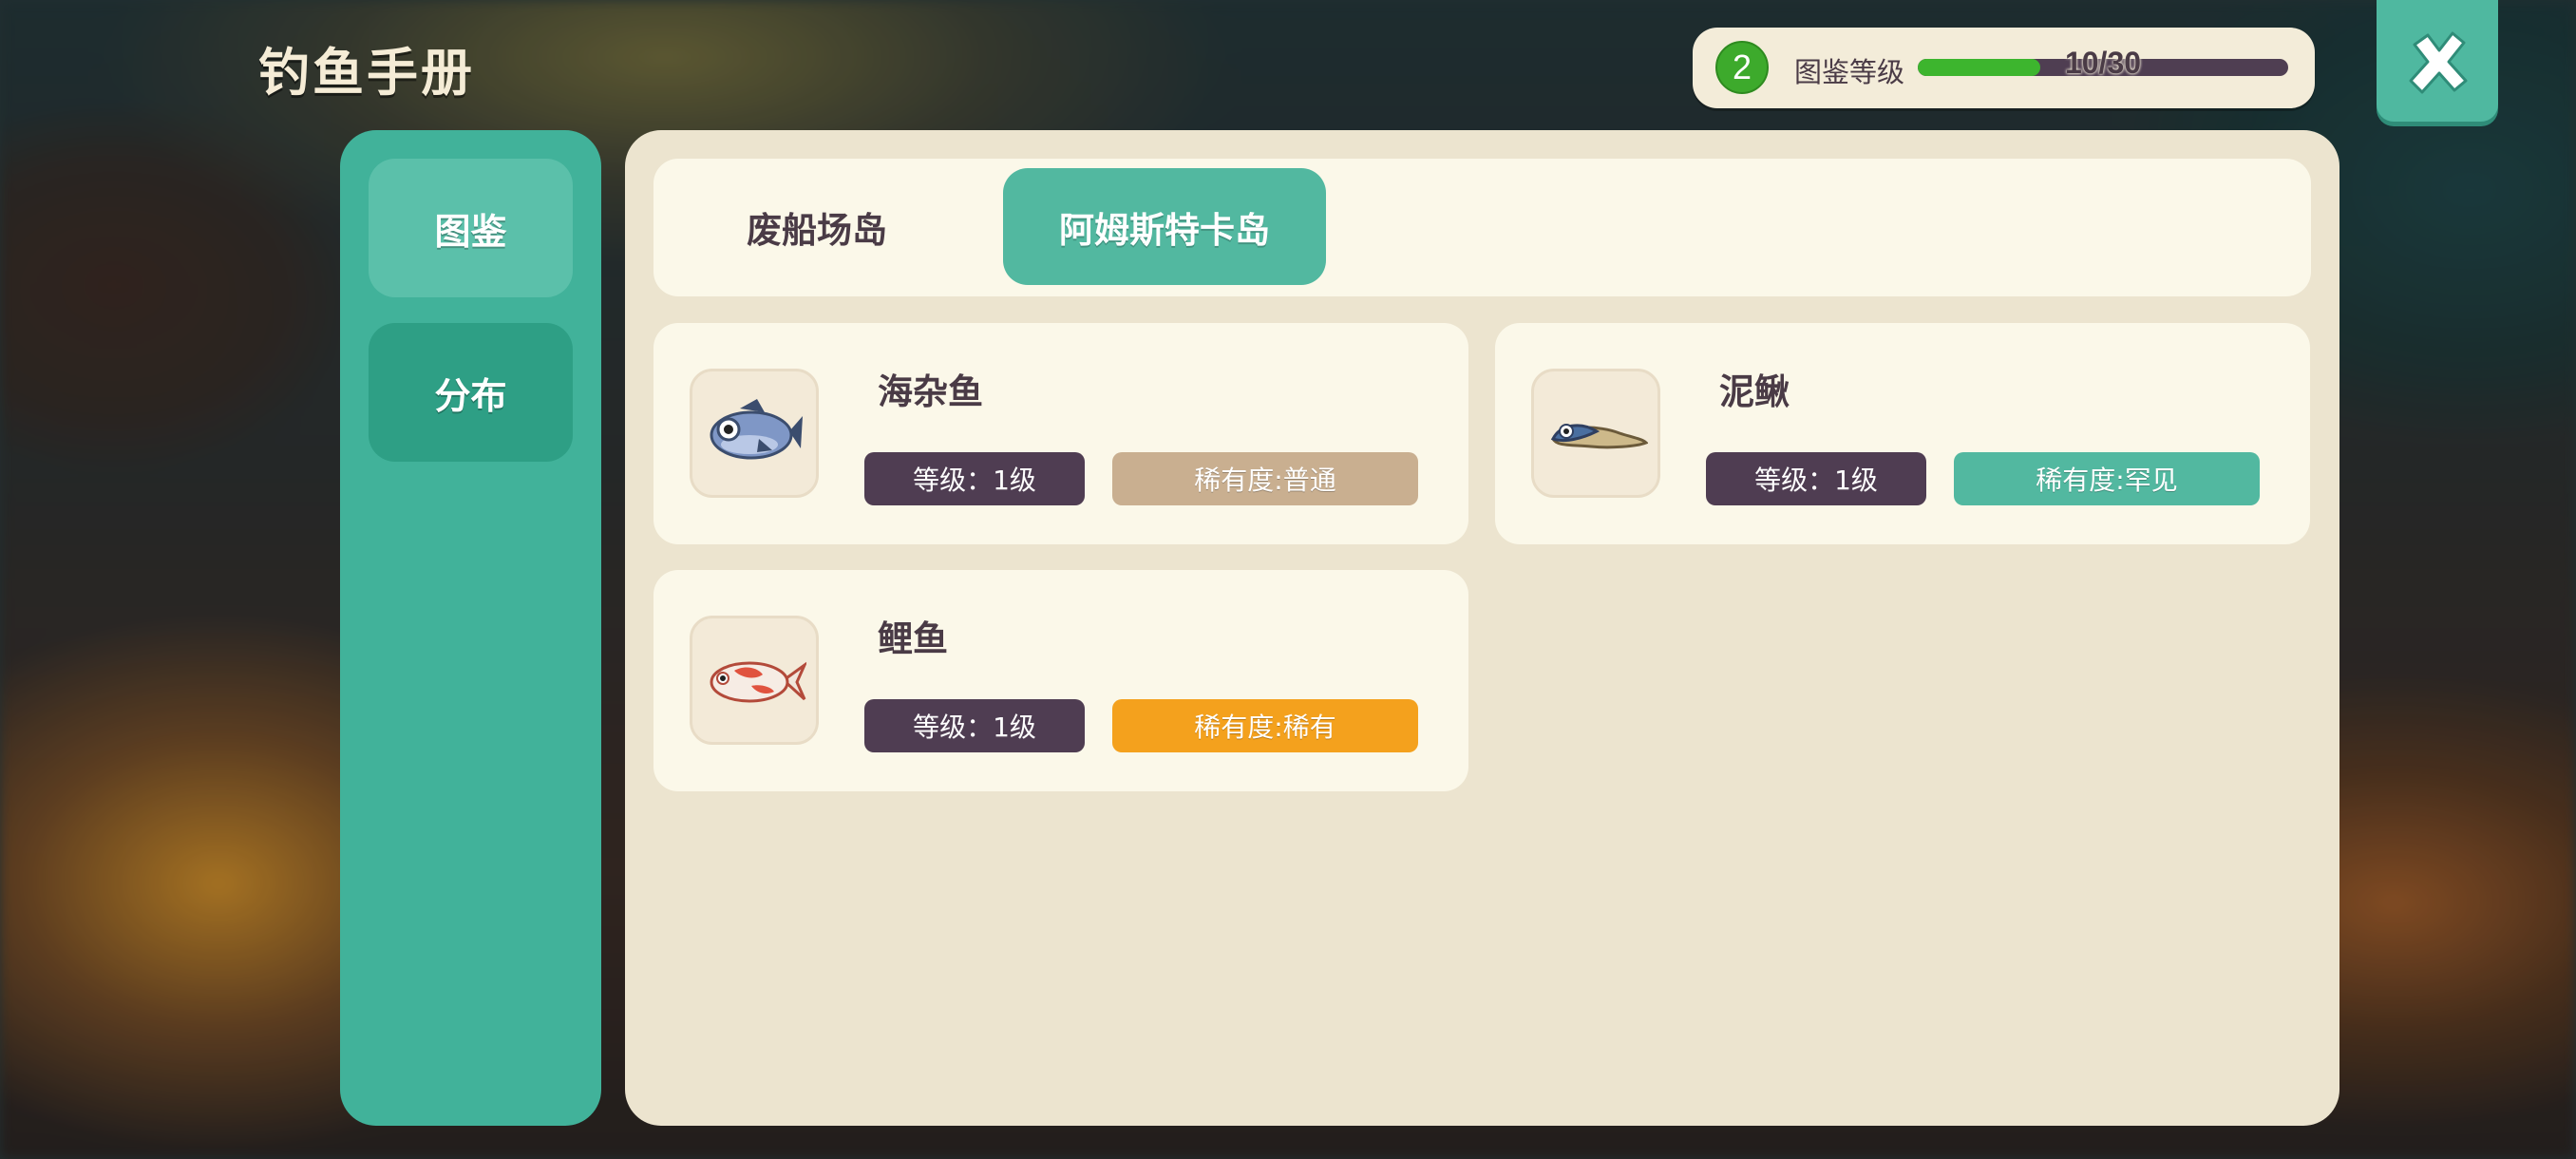 The height and width of the screenshot is (1159, 2576). What do you see at coordinates (470, 628) in the screenshot?
I see `sidebar: 图鉴 分布` at bounding box center [470, 628].